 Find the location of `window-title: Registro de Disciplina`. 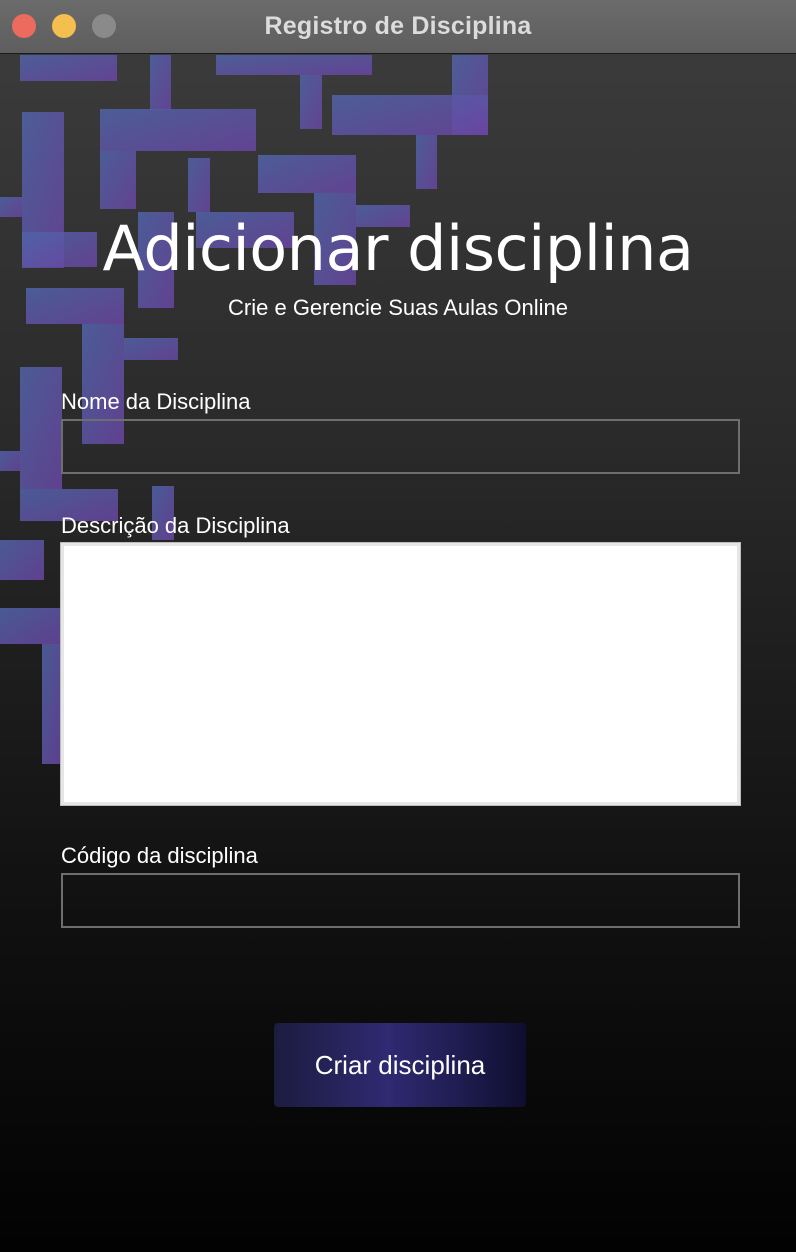

window-title: Registro de Disciplina is located at coordinates (398, 26).